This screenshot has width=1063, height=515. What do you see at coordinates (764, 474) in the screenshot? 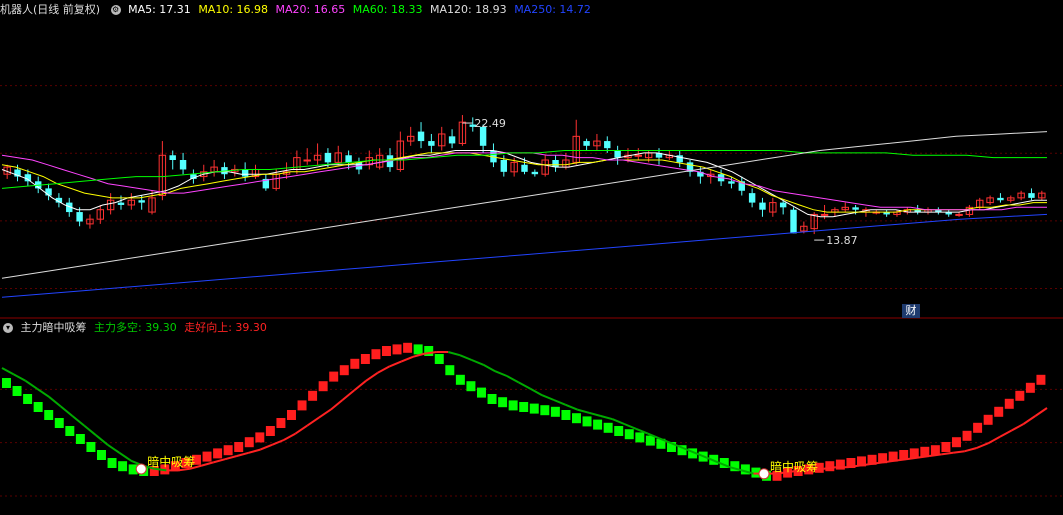
I see `signal-icon` at bounding box center [764, 474].